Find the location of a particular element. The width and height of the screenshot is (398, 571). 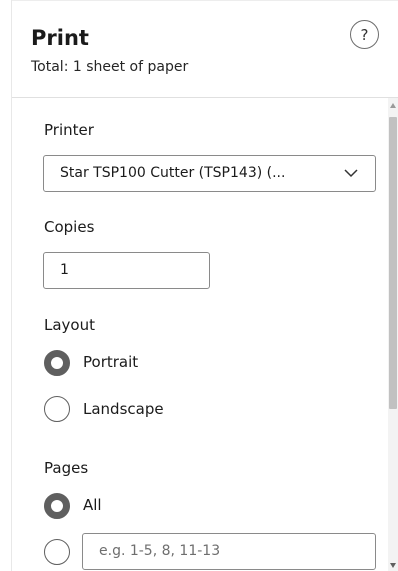

all-pages-radio is located at coordinates (57, 506).